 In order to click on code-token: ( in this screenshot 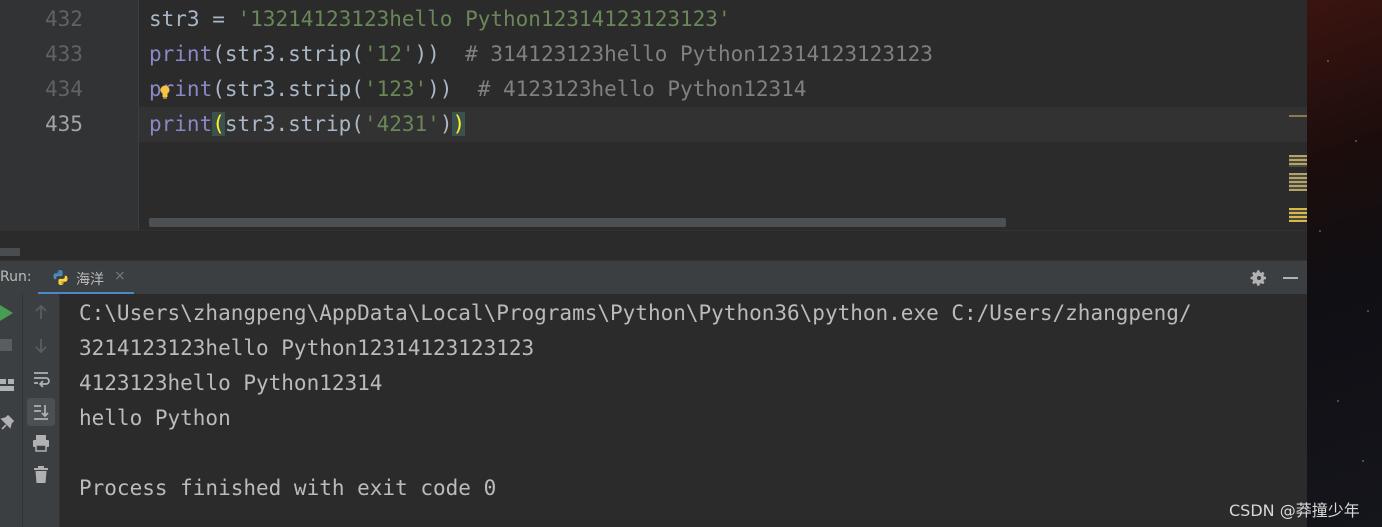, I will do `click(218, 124)`.